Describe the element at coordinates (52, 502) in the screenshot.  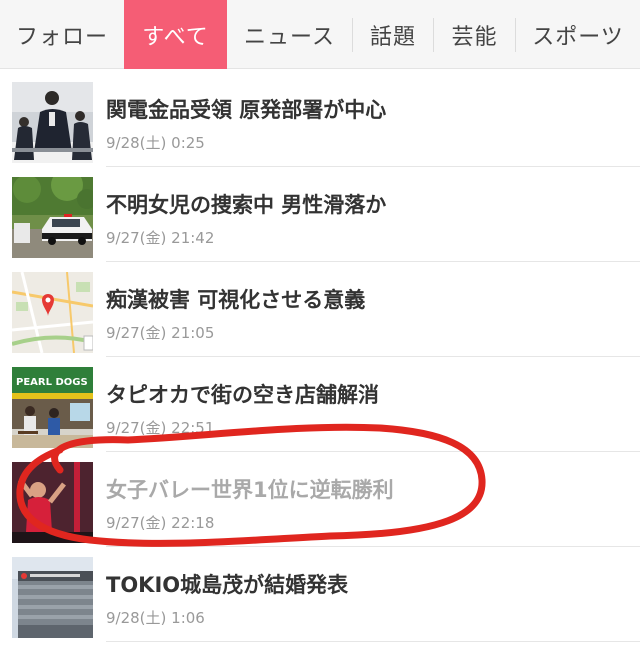
I see `volleyball-thumbnail` at that location.